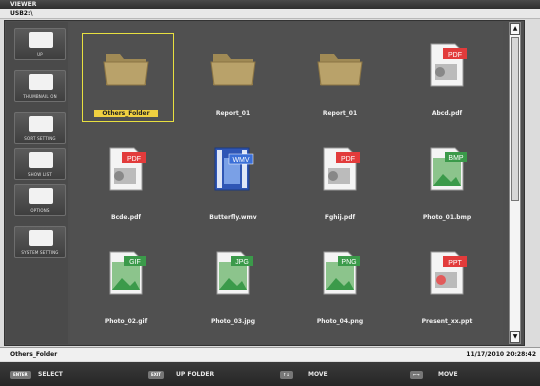 The image size is (540, 386). What do you see at coordinates (40, 96) in the screenshot?
I see `sidebar-button-label: THUMBNAIL ON` at bounding box center [40, 96].